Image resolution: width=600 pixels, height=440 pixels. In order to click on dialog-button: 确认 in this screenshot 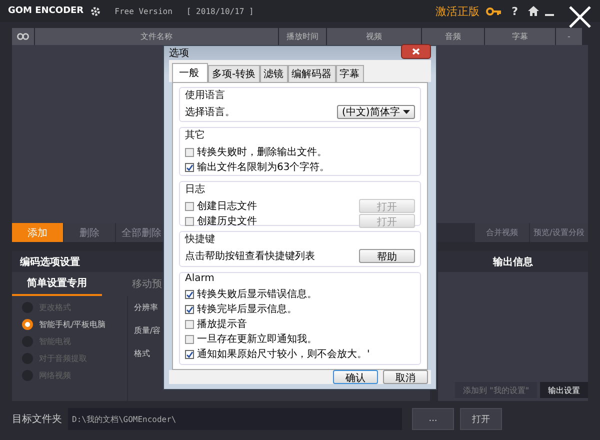, I will do `click(355, 377)`.